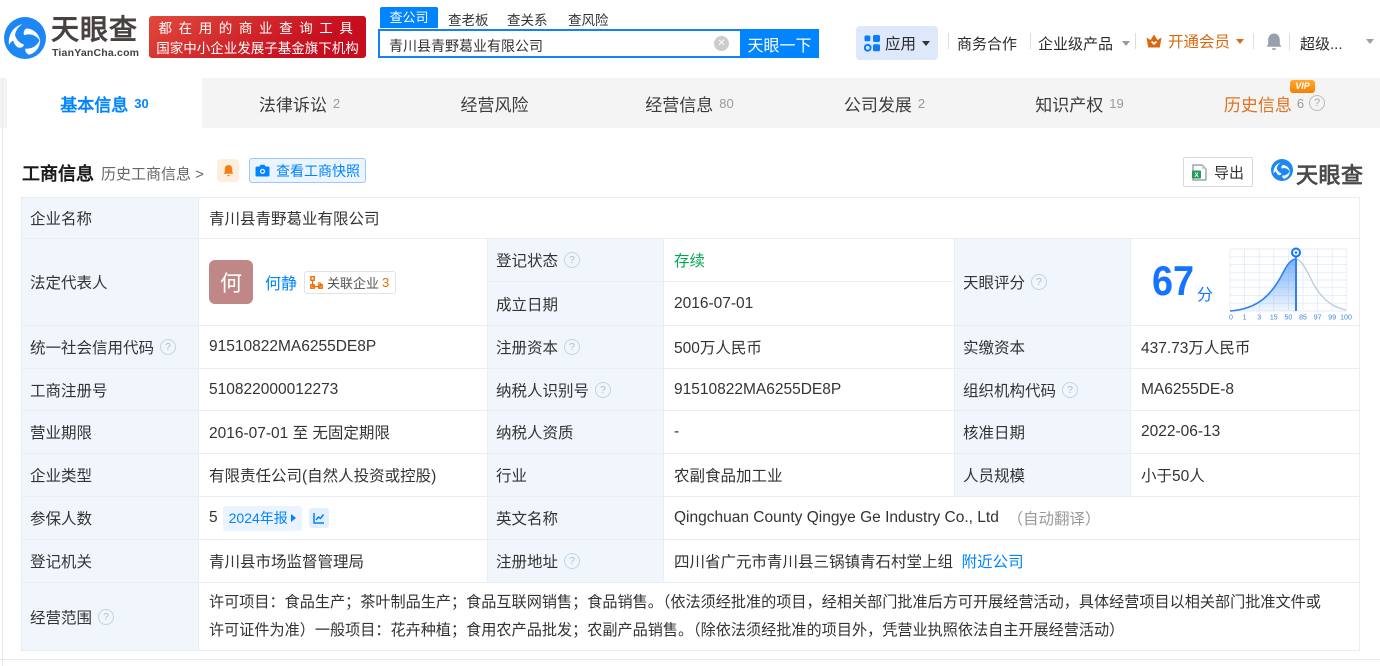 Image resolution: width=1380 pixels, height=666 pixels. Describe the element at coordinates (1231, 318) in the screenshot. I see `svg-text: 0` at that location.